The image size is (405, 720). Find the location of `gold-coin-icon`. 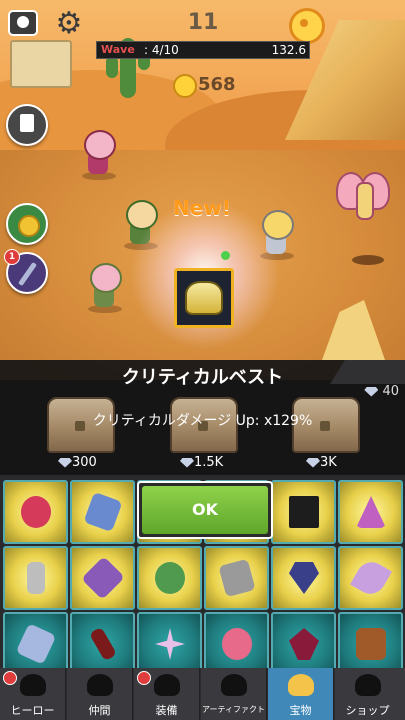

gold-coin-icon is located at coordinates (185, 86).